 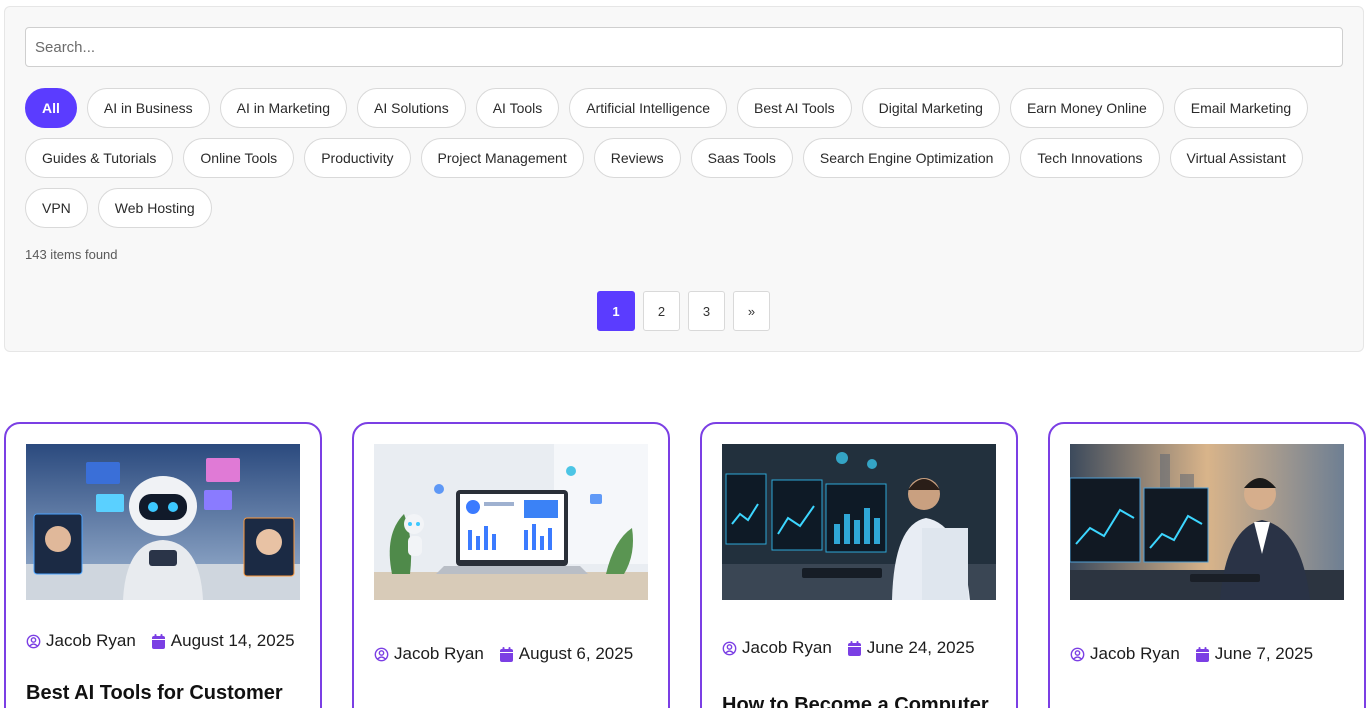 What do you see at coordinates (1090, 158) in the screenshot?
I see `category-chip-tech-innovations: Tech Innovations` at bounding box center [1090, 158].